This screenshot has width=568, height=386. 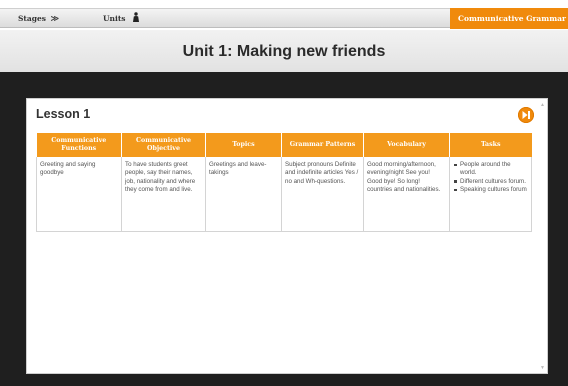 What do you see at coordinates (63, 114) in the screenshot?
I see `lesson-title: Lesson 1` at bounding box center [63, 114].